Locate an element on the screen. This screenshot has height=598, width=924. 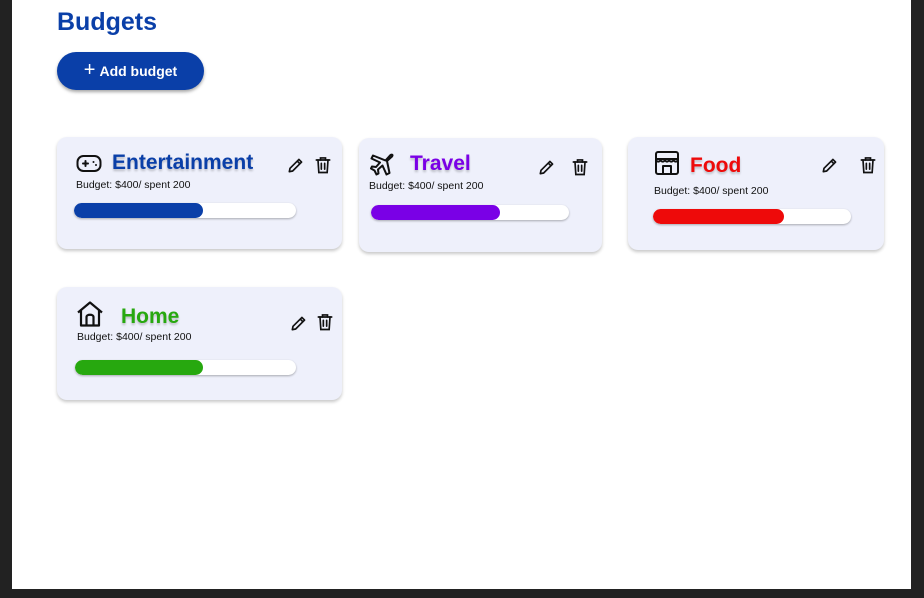
budget-name: Food is located at coordinates (716, 165).